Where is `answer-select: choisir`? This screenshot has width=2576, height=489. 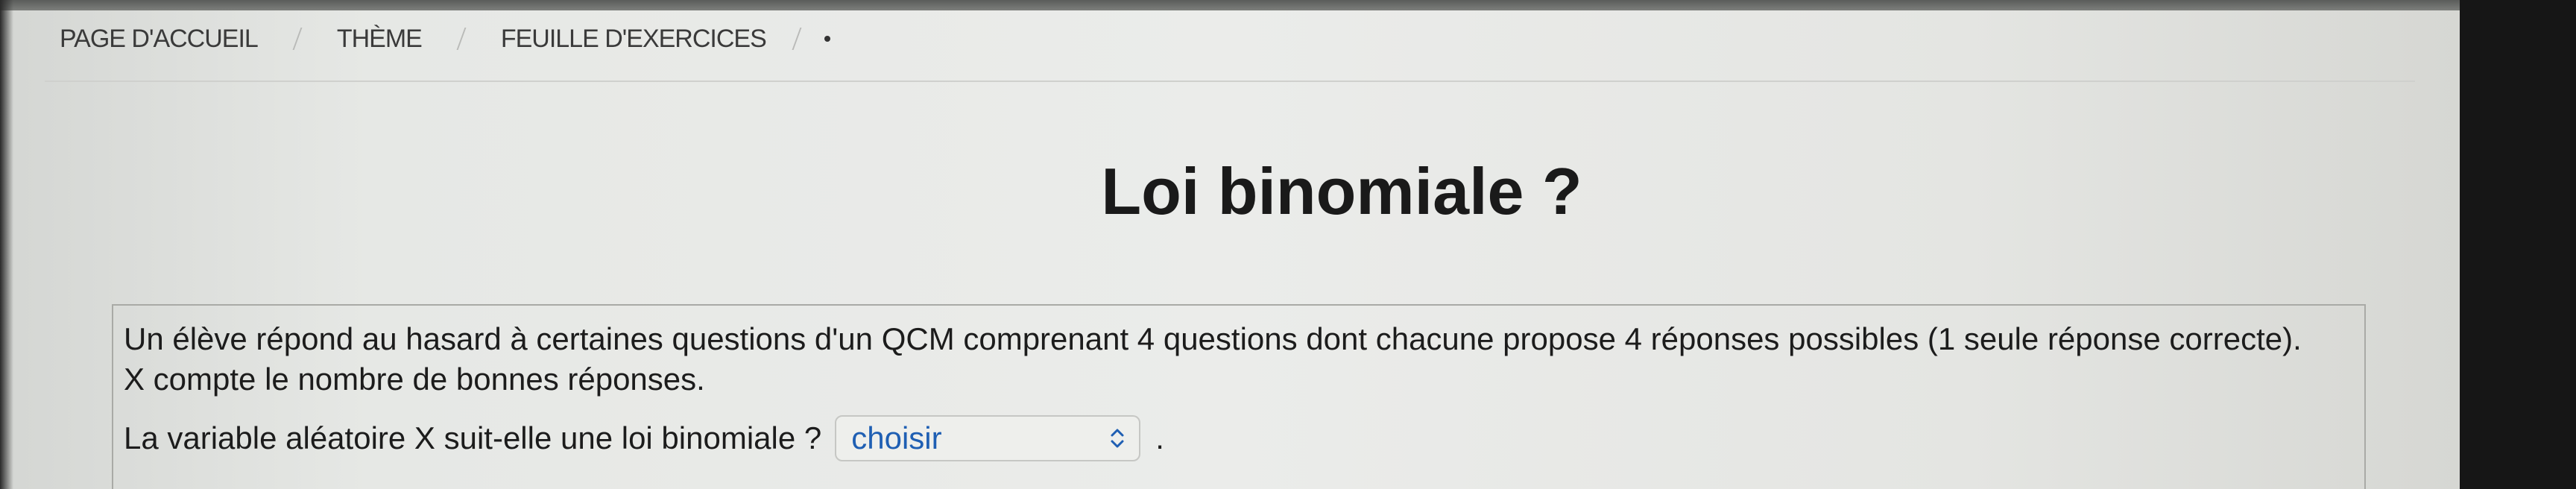
answer-select: choisir is located at coordinates (988, 438).